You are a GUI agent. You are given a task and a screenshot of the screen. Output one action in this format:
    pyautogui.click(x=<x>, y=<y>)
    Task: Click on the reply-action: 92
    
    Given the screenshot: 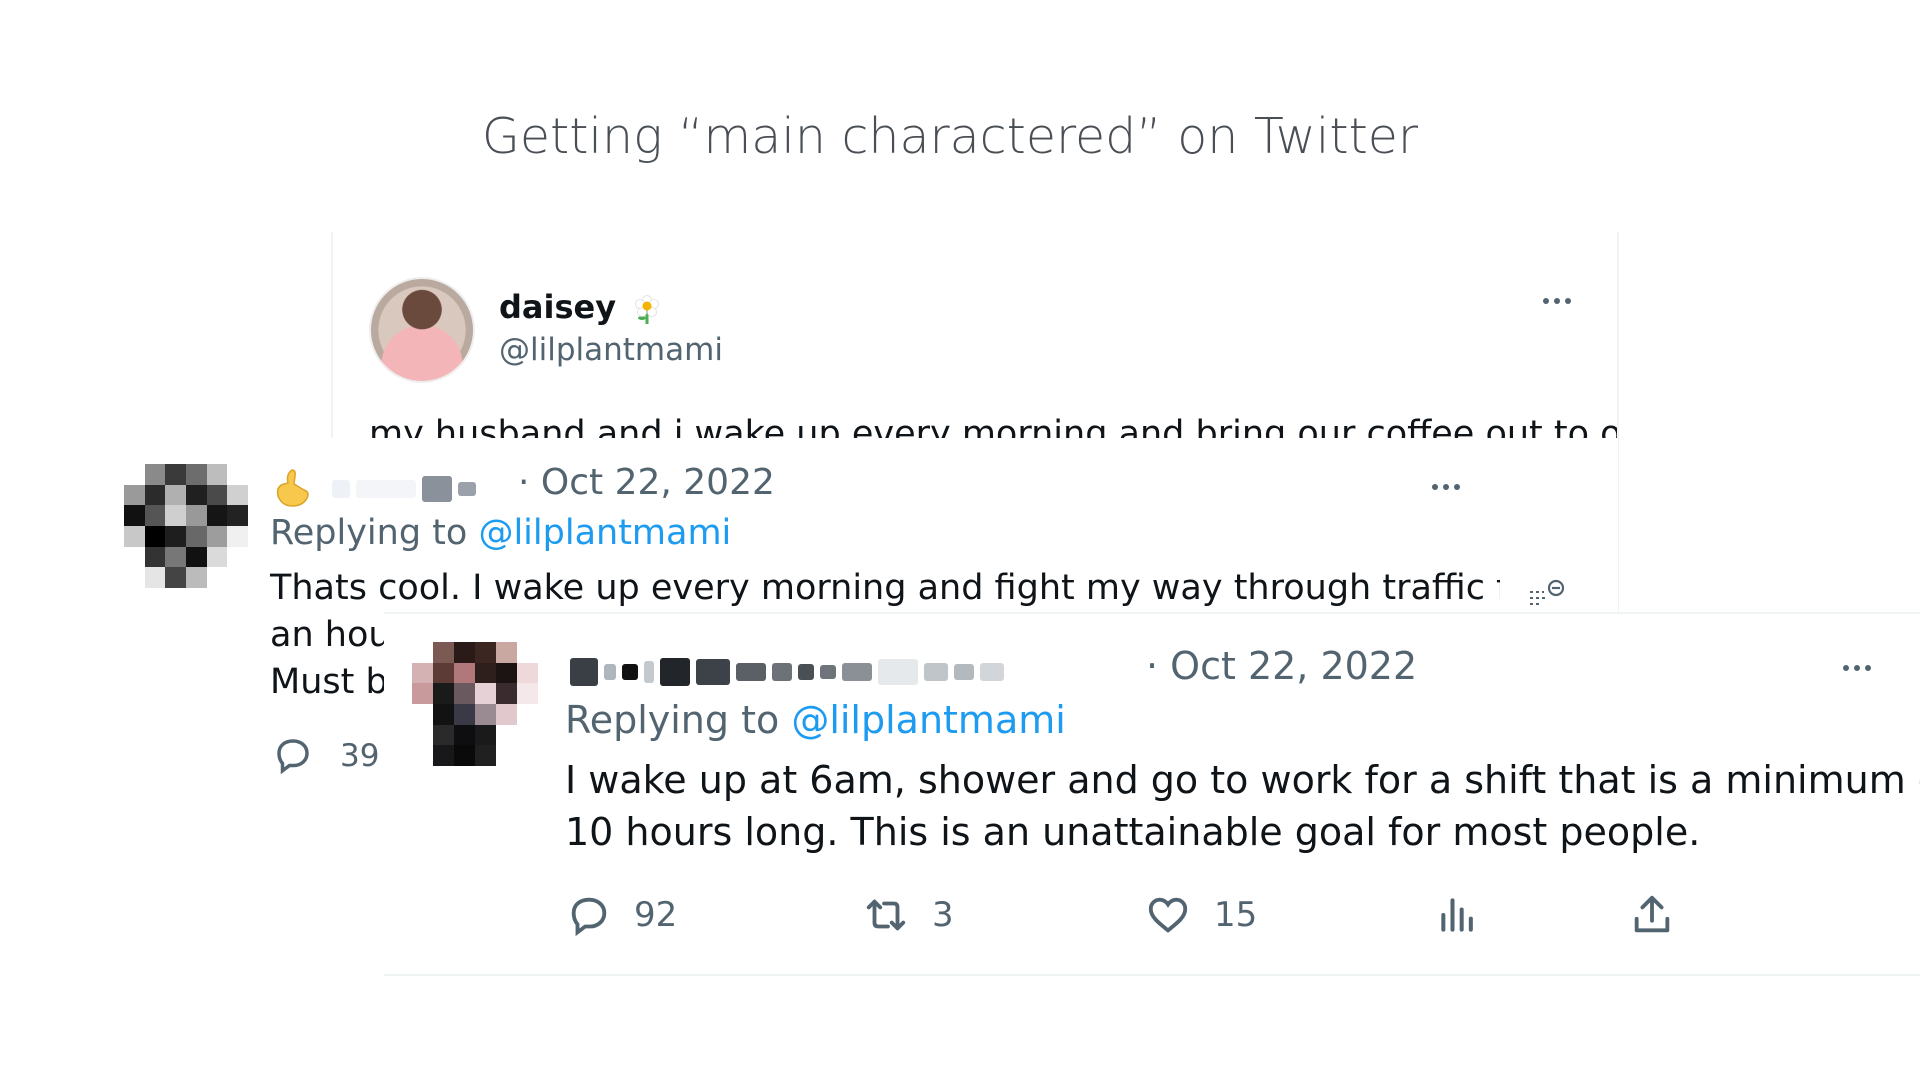 What is the action you would take?
    pyautogui.click(x=621, y=915)
    